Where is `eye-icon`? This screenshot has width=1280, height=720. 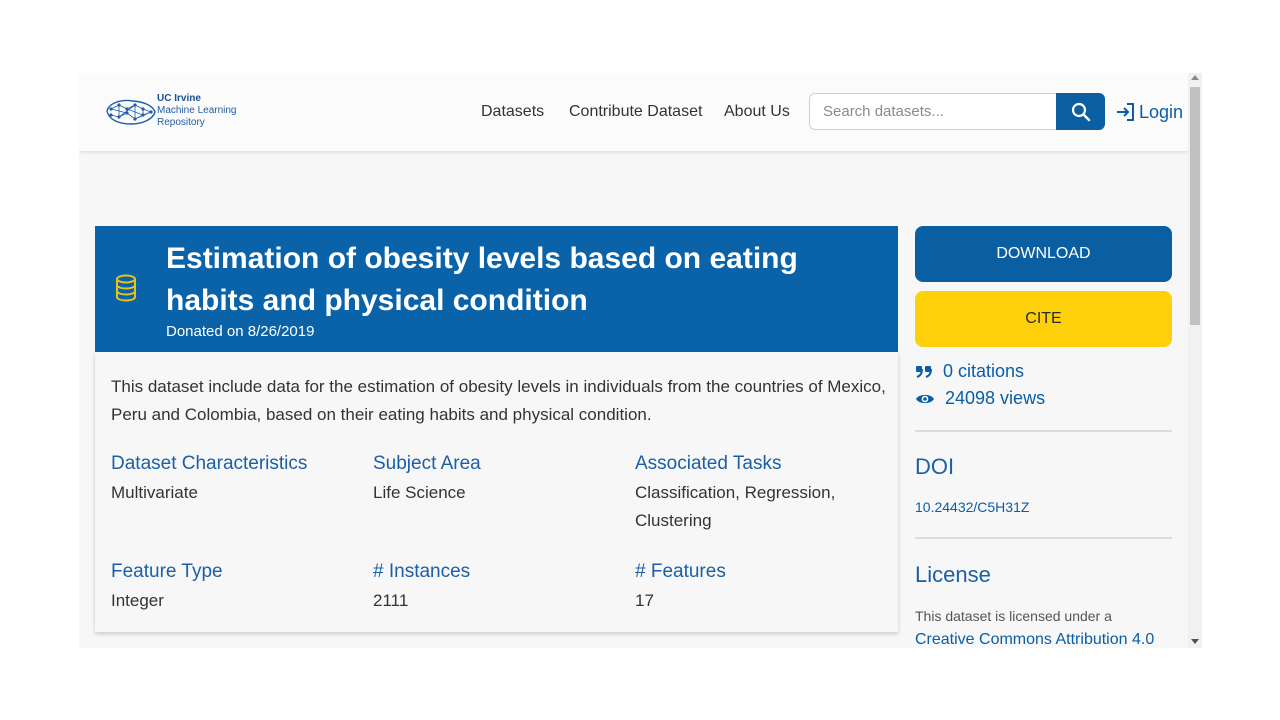 eye-icon is located at coordinates (925, 398).